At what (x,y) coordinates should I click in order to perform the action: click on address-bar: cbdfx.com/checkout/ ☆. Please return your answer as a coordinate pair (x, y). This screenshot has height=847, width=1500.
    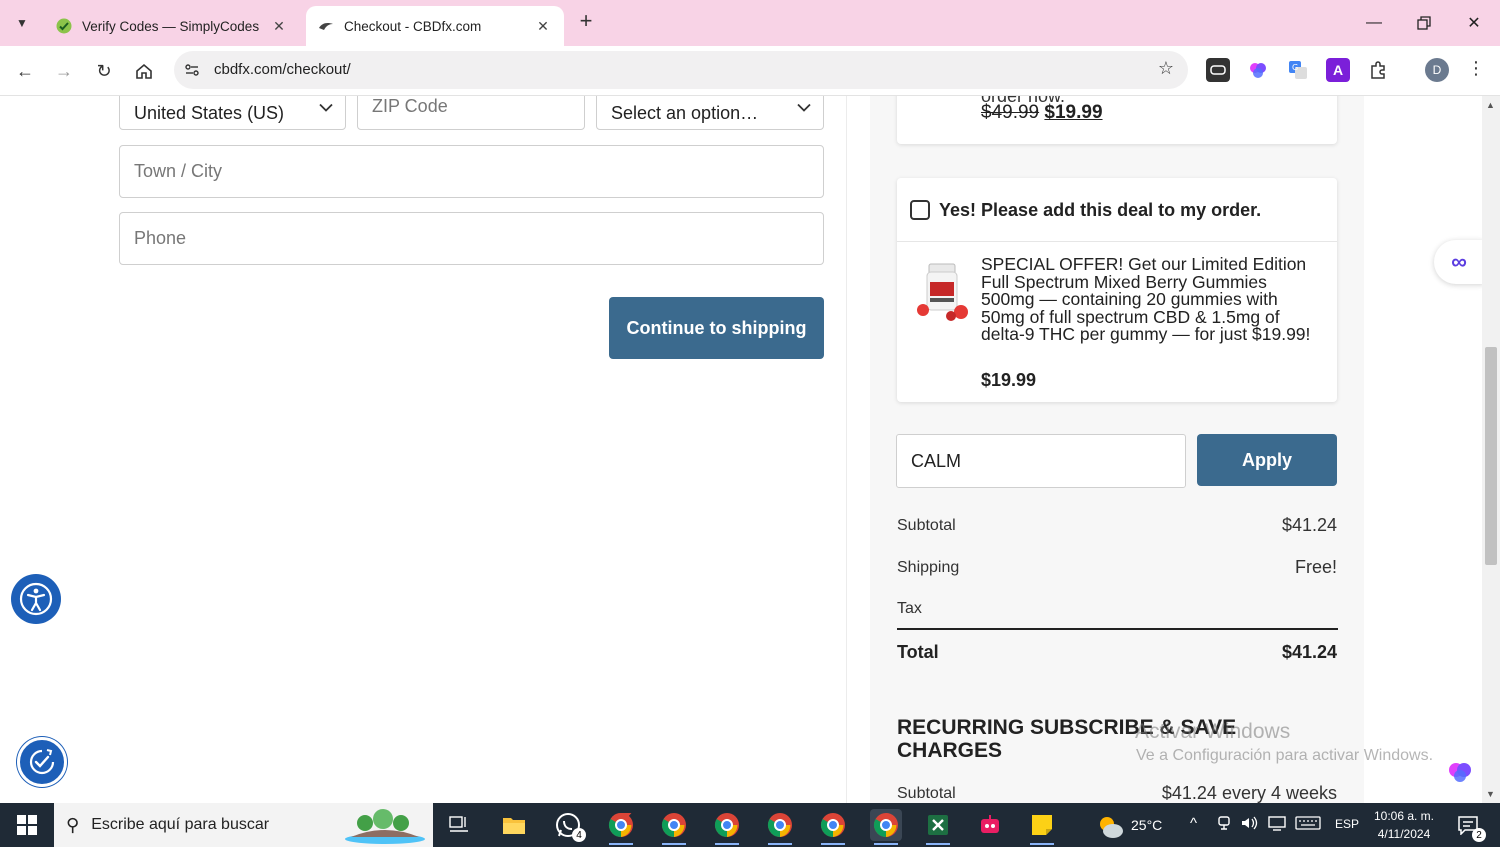
    Looking at the image, I should click on (681, 70).